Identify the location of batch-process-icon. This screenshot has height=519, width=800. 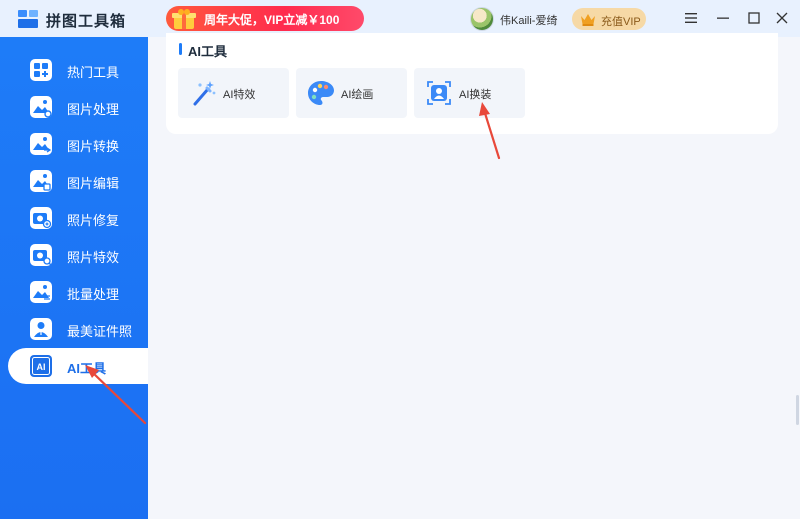
(41, 292).